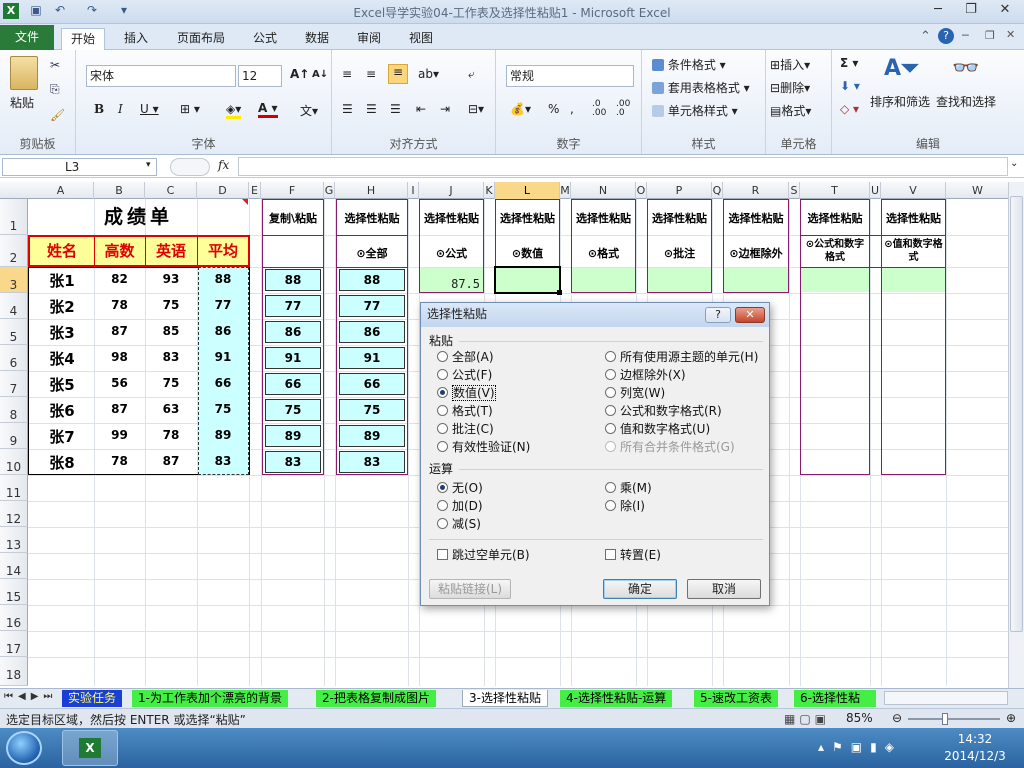  What do you see at coordinates (223, 279) in the screenshot?
I see `cell-average: 88` at bounding box center [223, 279].